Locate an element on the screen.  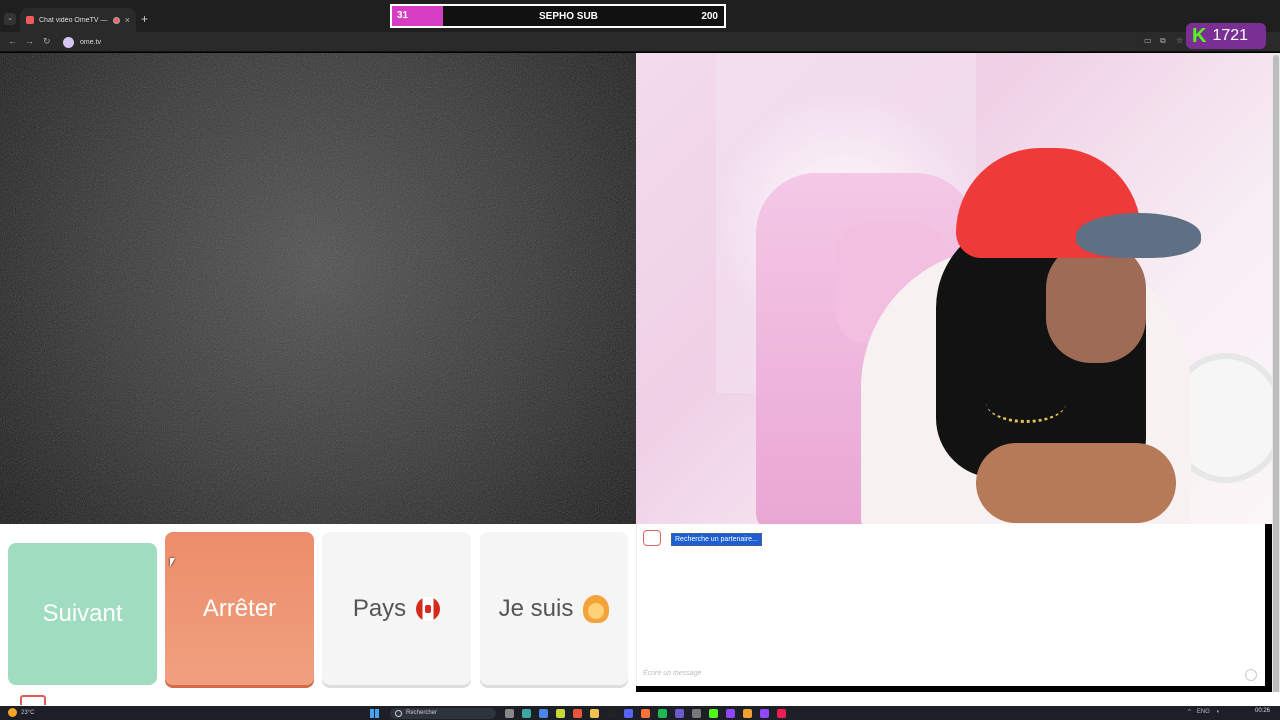
scrollbar-thumb is located at coordinates (1276, 375).